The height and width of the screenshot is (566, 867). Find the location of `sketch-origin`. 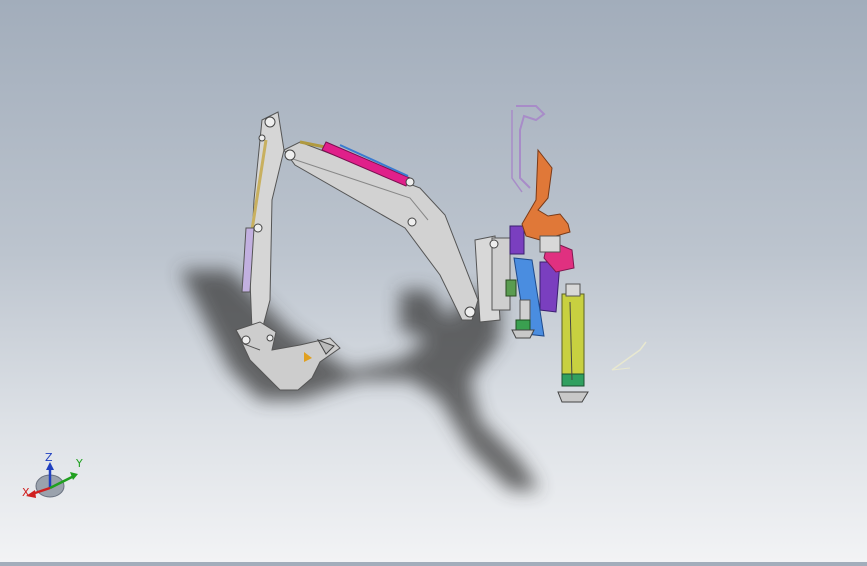

sketch-origin is located at coordinates (629, 356).